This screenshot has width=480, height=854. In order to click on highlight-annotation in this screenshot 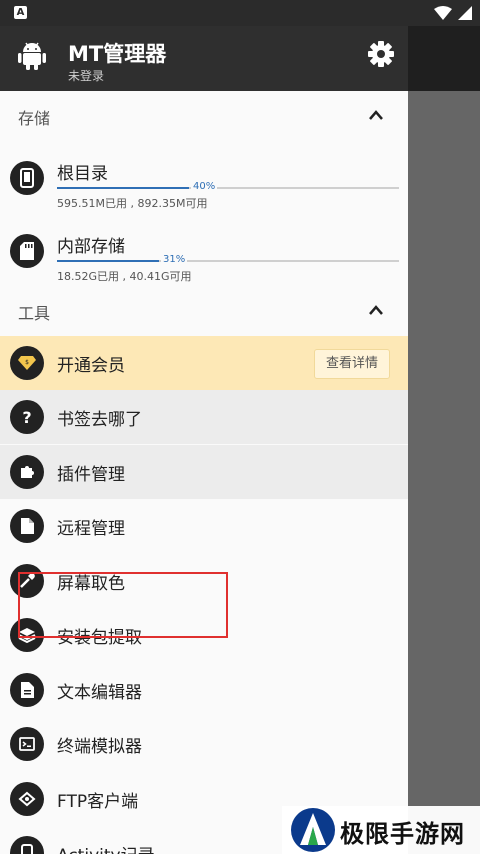, I will do `click(123, 605)`.